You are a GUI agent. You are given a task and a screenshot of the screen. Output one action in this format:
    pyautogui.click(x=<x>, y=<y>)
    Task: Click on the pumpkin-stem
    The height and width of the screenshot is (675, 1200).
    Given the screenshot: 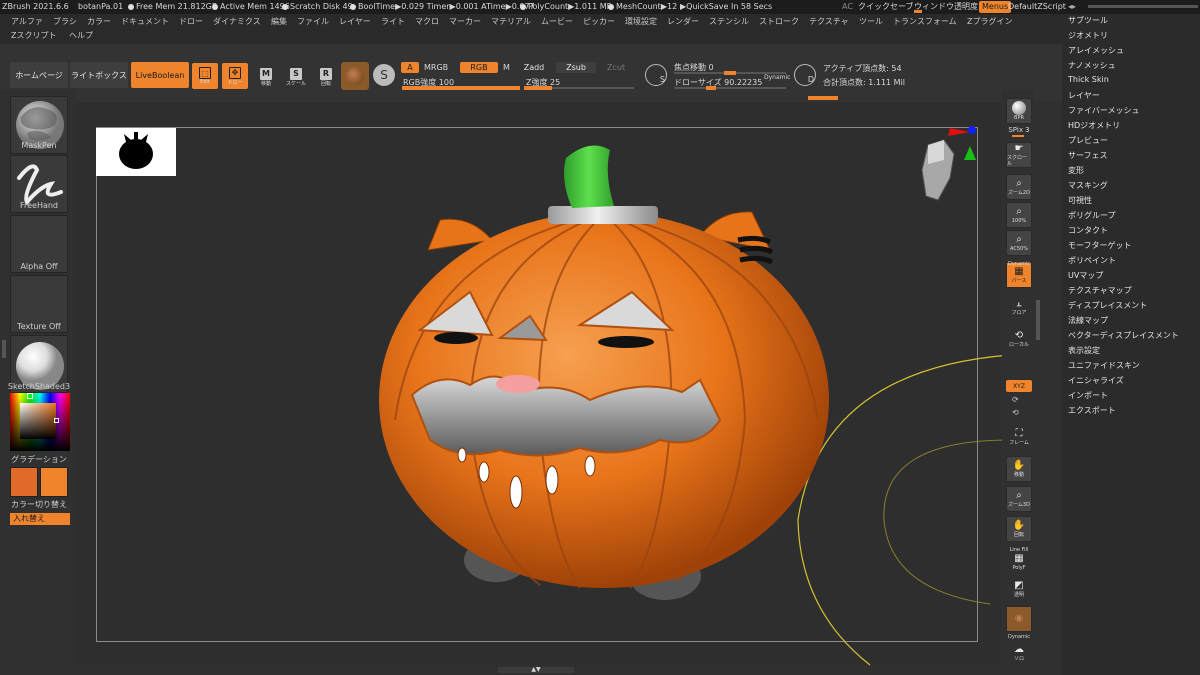 What is the action you would take?
    pyautogui.click(x=589, y=176)
    